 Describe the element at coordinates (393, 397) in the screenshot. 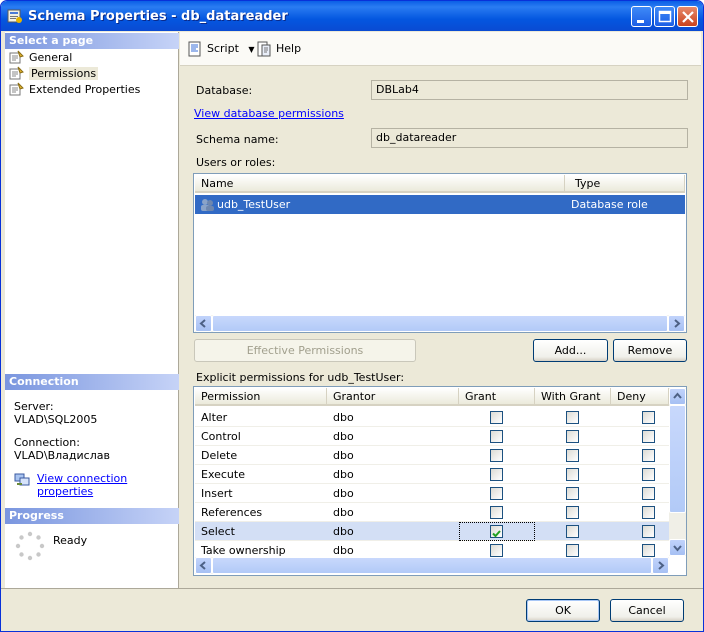

I see `column-header-grantor: Grantor` at that location.